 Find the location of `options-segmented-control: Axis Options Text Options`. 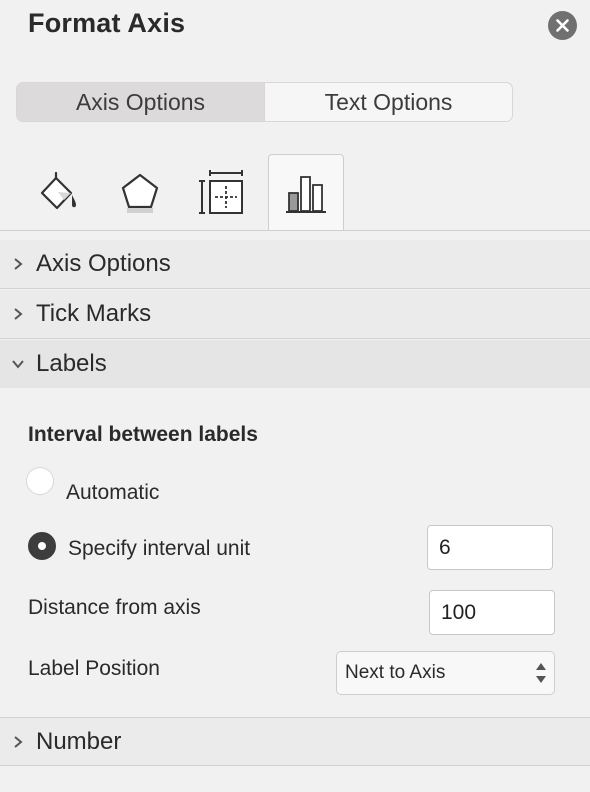

options-segmented-control: Axis Options Text Options is located at coordinates (264, 102).